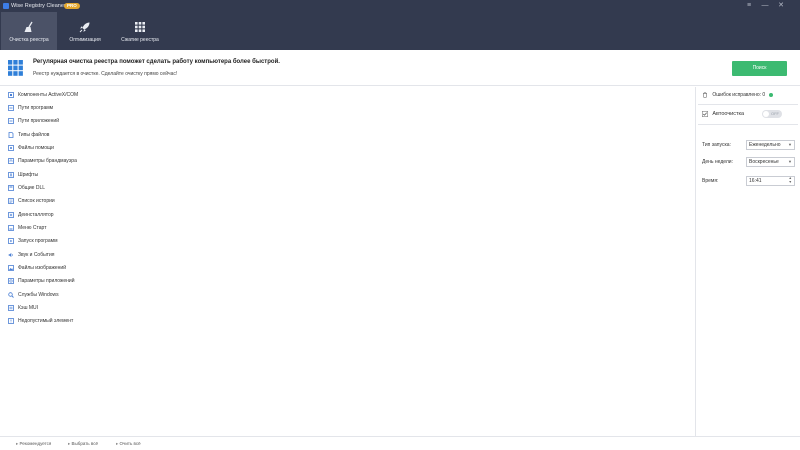 The image size is (800, 450). I want to click on list-item-label: Файлы изображений, so click(42, 268).